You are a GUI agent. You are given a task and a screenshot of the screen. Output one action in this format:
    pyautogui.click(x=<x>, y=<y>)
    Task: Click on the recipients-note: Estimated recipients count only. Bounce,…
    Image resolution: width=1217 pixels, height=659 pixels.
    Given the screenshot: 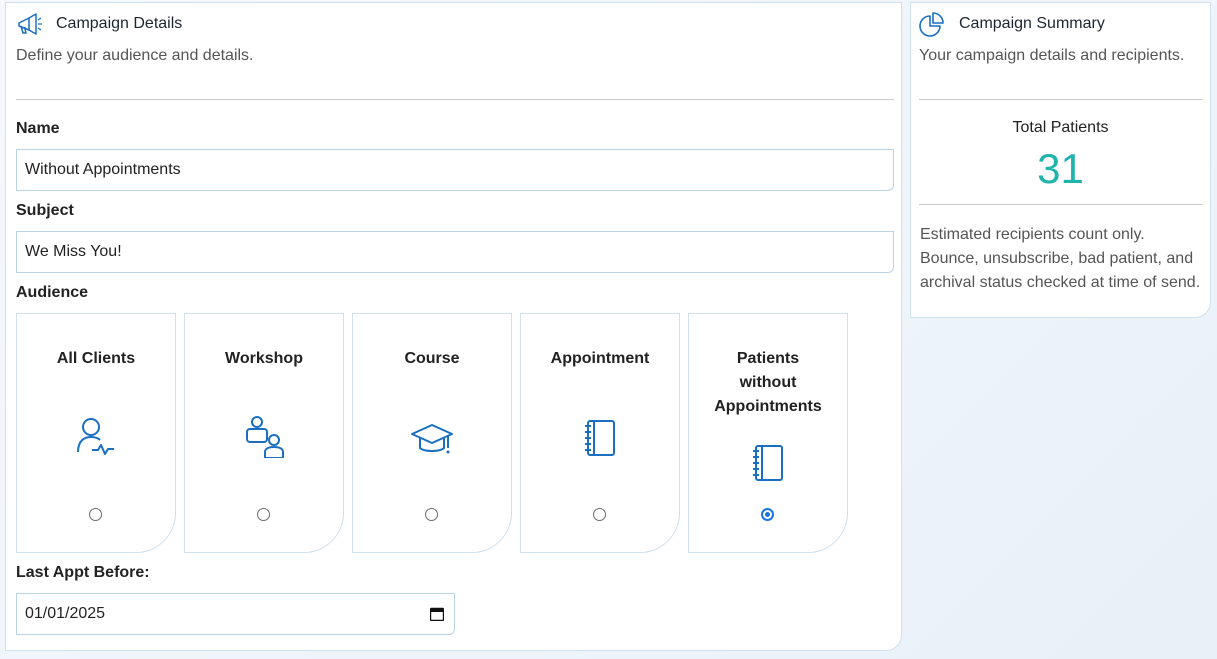 What is the action you would take?
    pyautogui.click(x=1060, y=258)
    